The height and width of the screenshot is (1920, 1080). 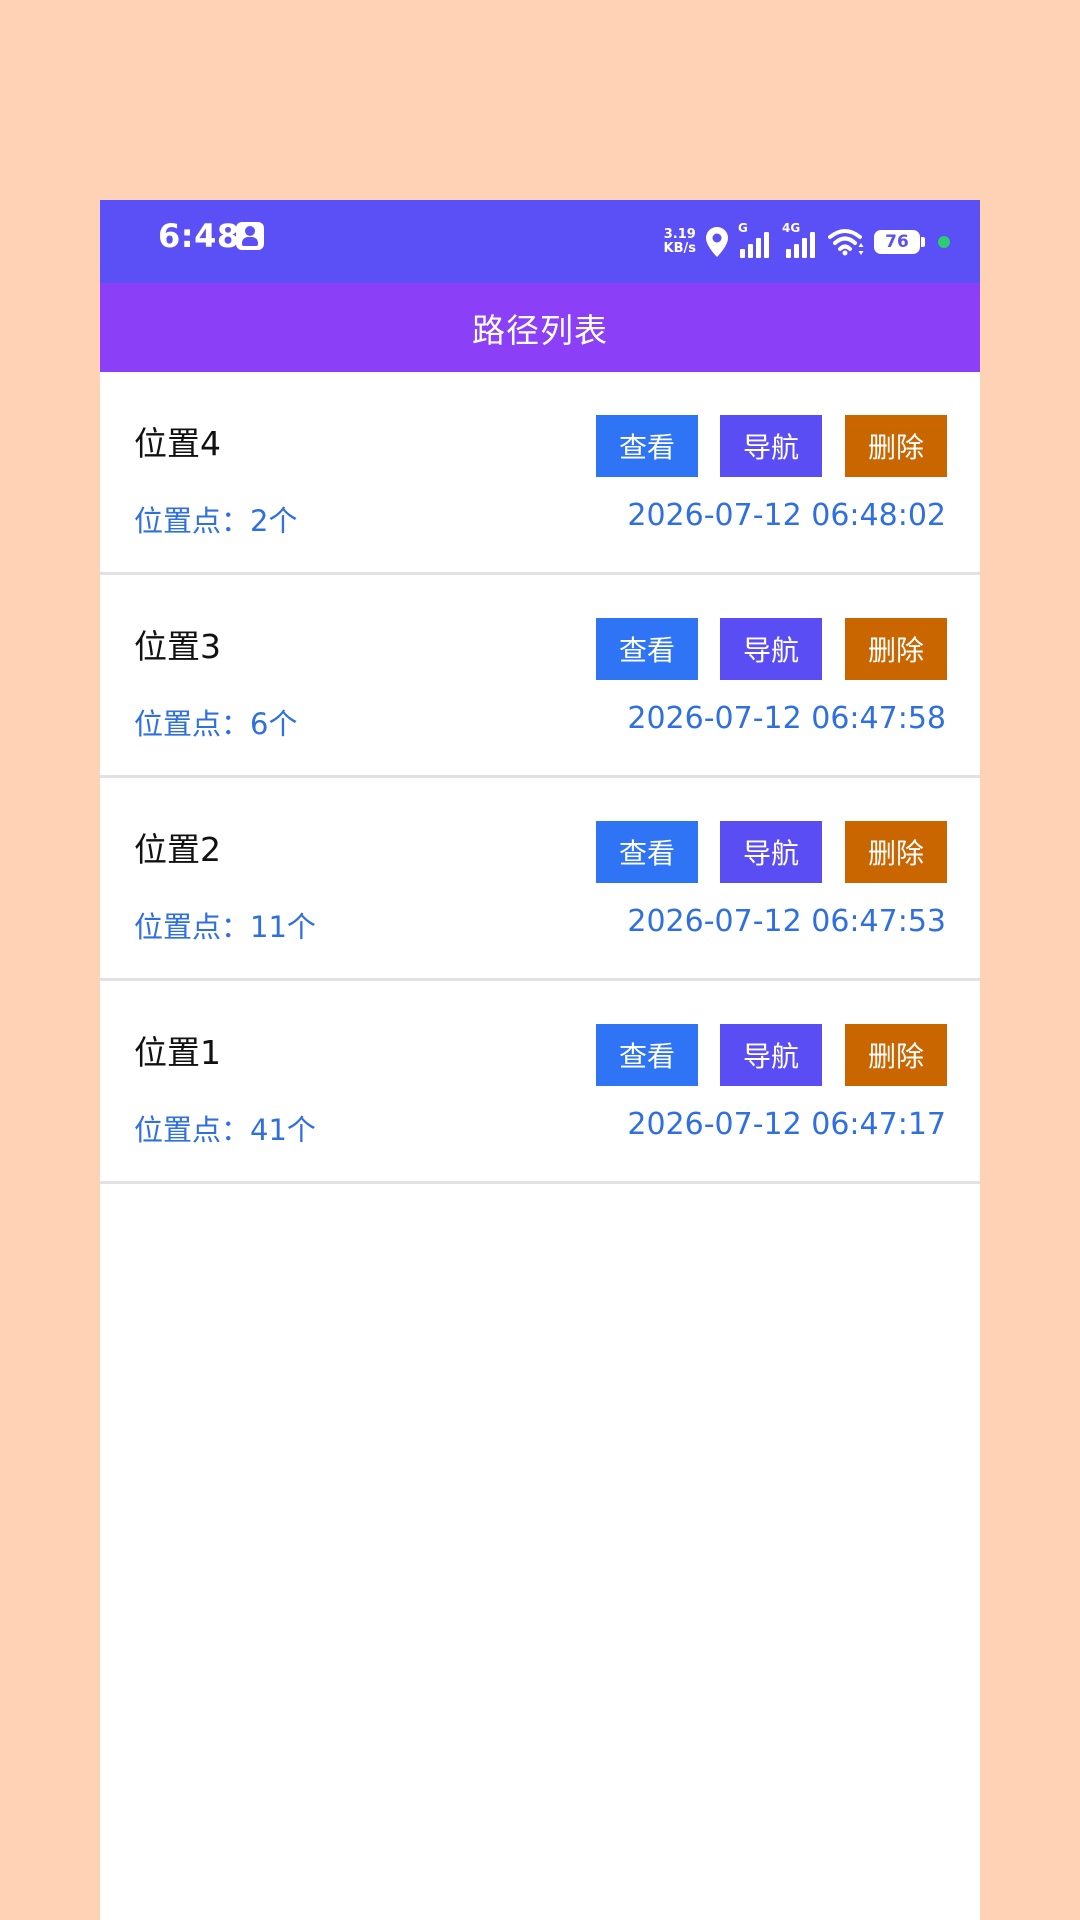 What do you see at coordinates (216, 521) in the screenshot?
I see `route-point-count: 位置点：2个` at bounding box center [216, 521].